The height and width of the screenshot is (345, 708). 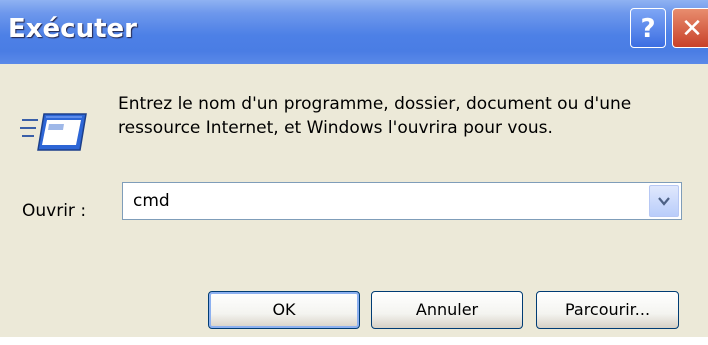 What do you see at coordinates (648, 28) in the screenshot?
I see `help-button: ?` at bounding box center [648, 28].